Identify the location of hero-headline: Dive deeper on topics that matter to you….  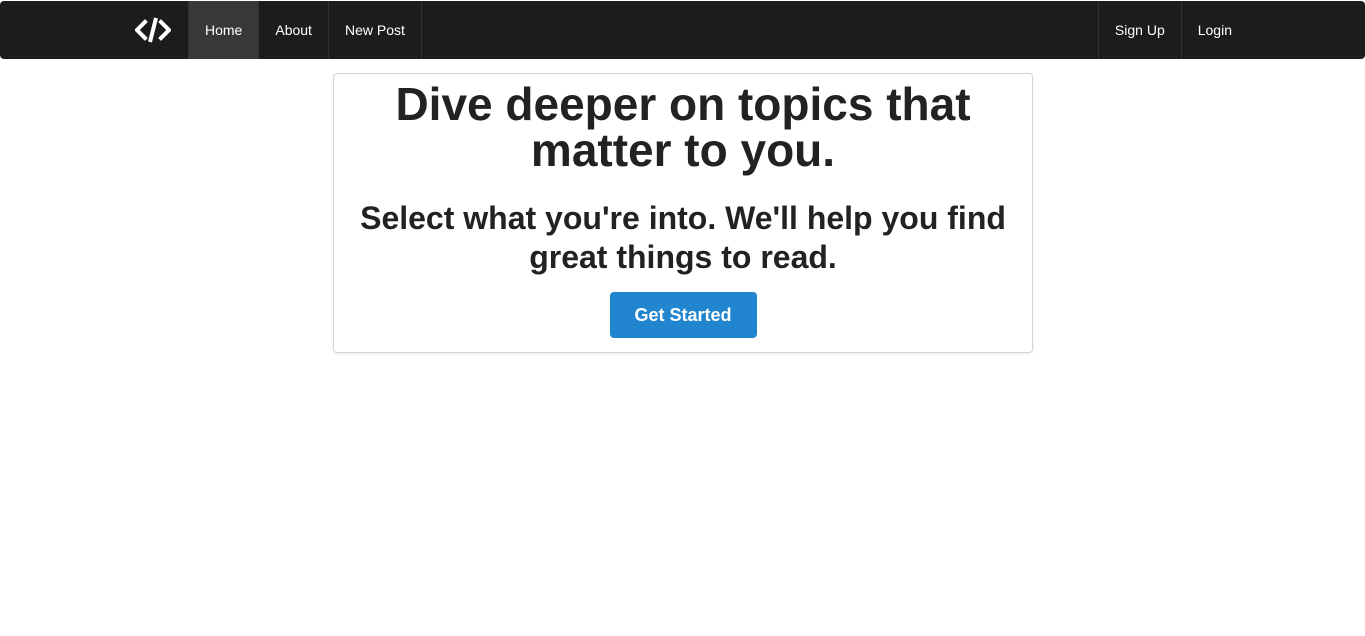
(683, 127).